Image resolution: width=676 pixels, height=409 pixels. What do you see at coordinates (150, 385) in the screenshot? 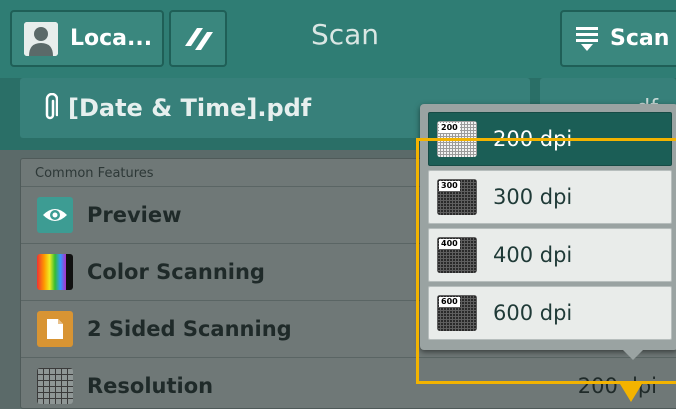
I see `feature-label: Resolution` at bounding box center [150, 385].